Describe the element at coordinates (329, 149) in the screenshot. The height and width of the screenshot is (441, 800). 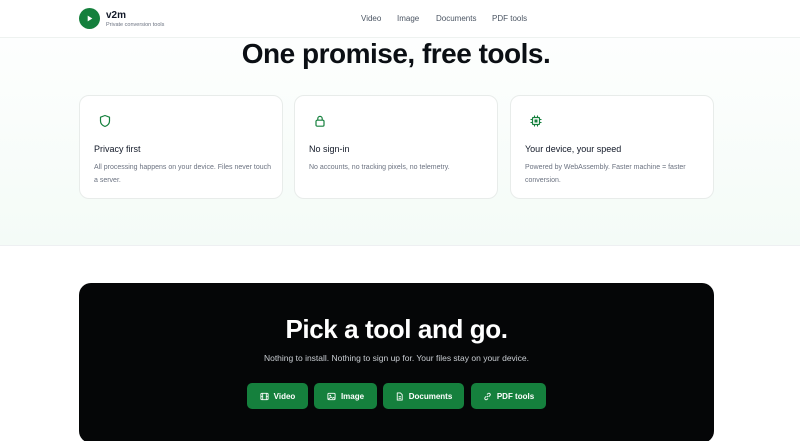
I see `feature-title: No sign-in` at that location.